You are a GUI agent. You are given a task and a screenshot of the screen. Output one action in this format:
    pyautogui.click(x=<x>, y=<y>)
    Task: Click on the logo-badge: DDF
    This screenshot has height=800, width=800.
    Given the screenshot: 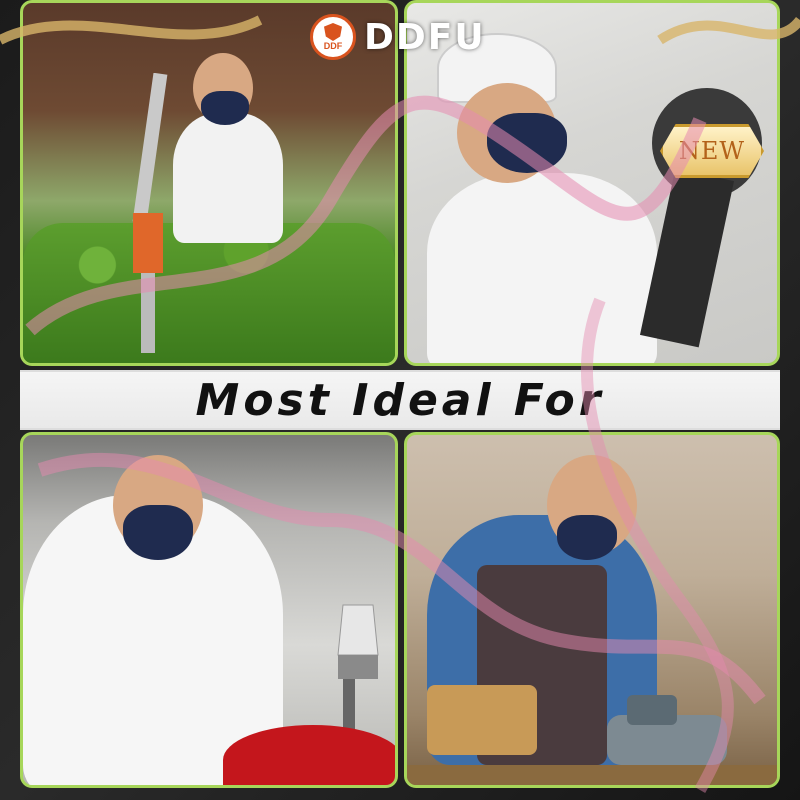 What is the action you would take?
    pyautogui.click(x=333, y=37)
    